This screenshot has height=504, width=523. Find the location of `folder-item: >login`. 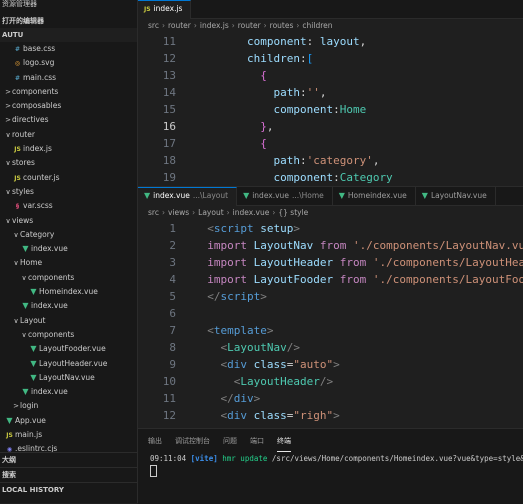

folder-item: >login is located at coordinates (68, 406).